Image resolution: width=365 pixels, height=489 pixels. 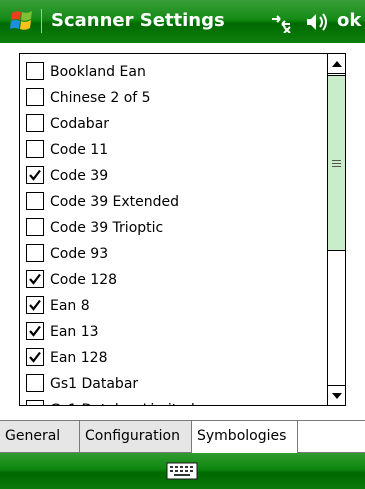 What do you see at coordinates (174, 332) in the screenshot?
I see `list-item: Ean 13` at bounding box center [174, 332].